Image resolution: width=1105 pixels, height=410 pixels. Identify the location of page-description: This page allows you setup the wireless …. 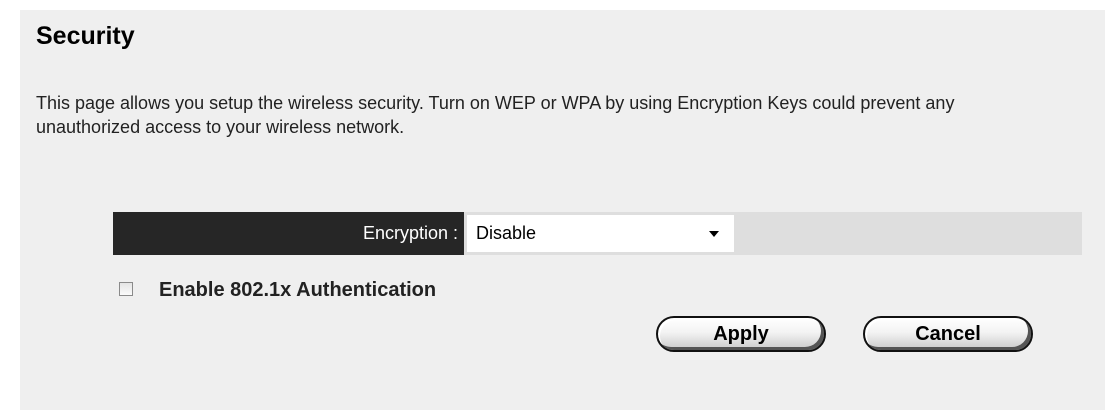
(495, 115).